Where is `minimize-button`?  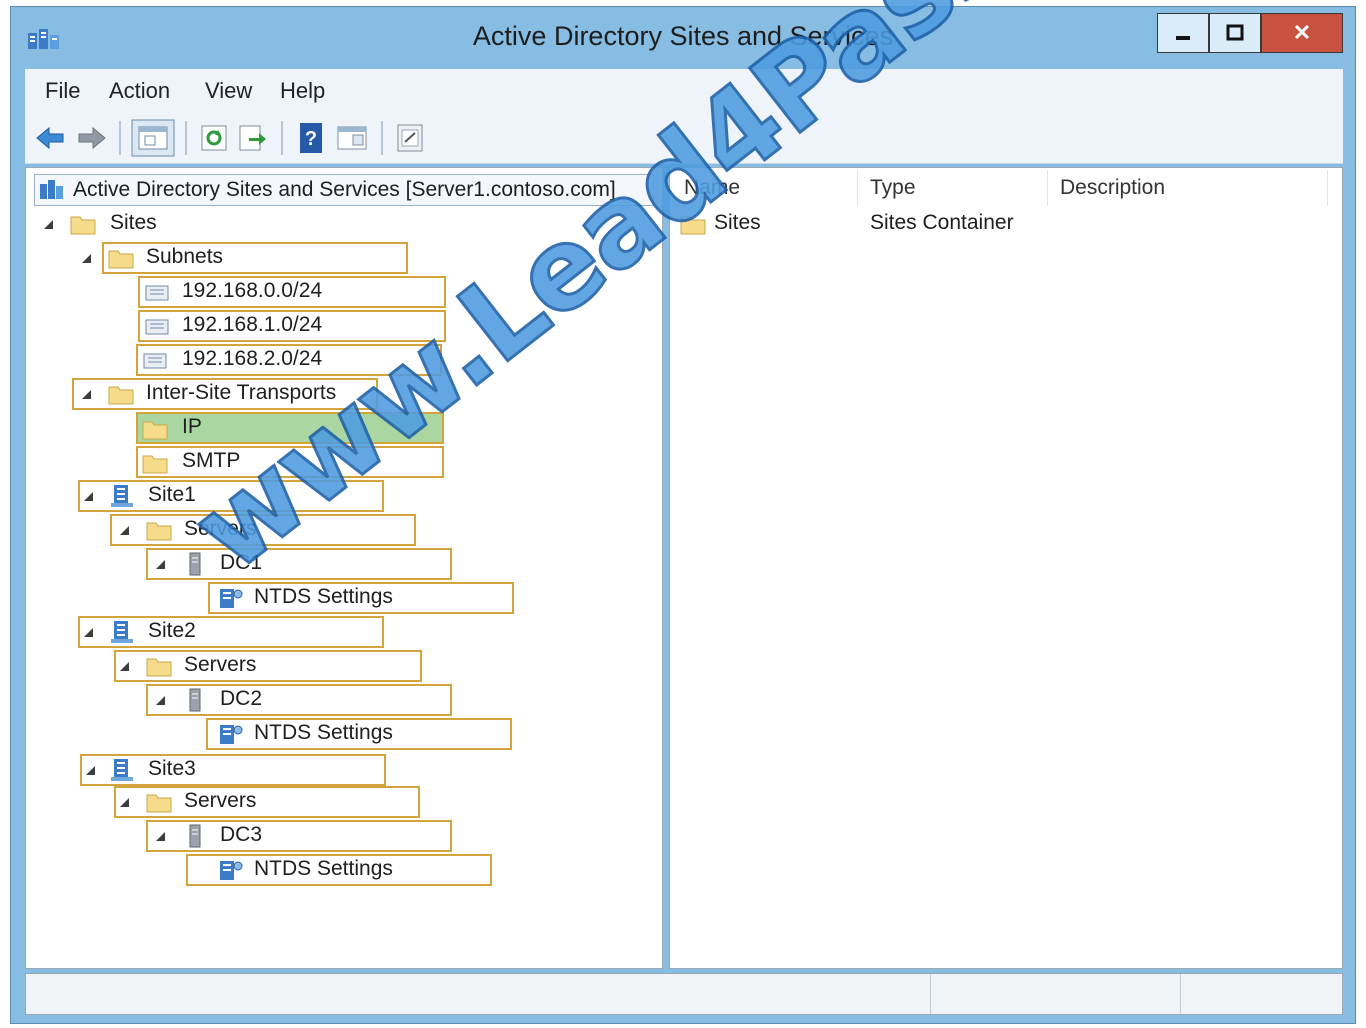
minimize-button is located at coordinates (1183, 33).